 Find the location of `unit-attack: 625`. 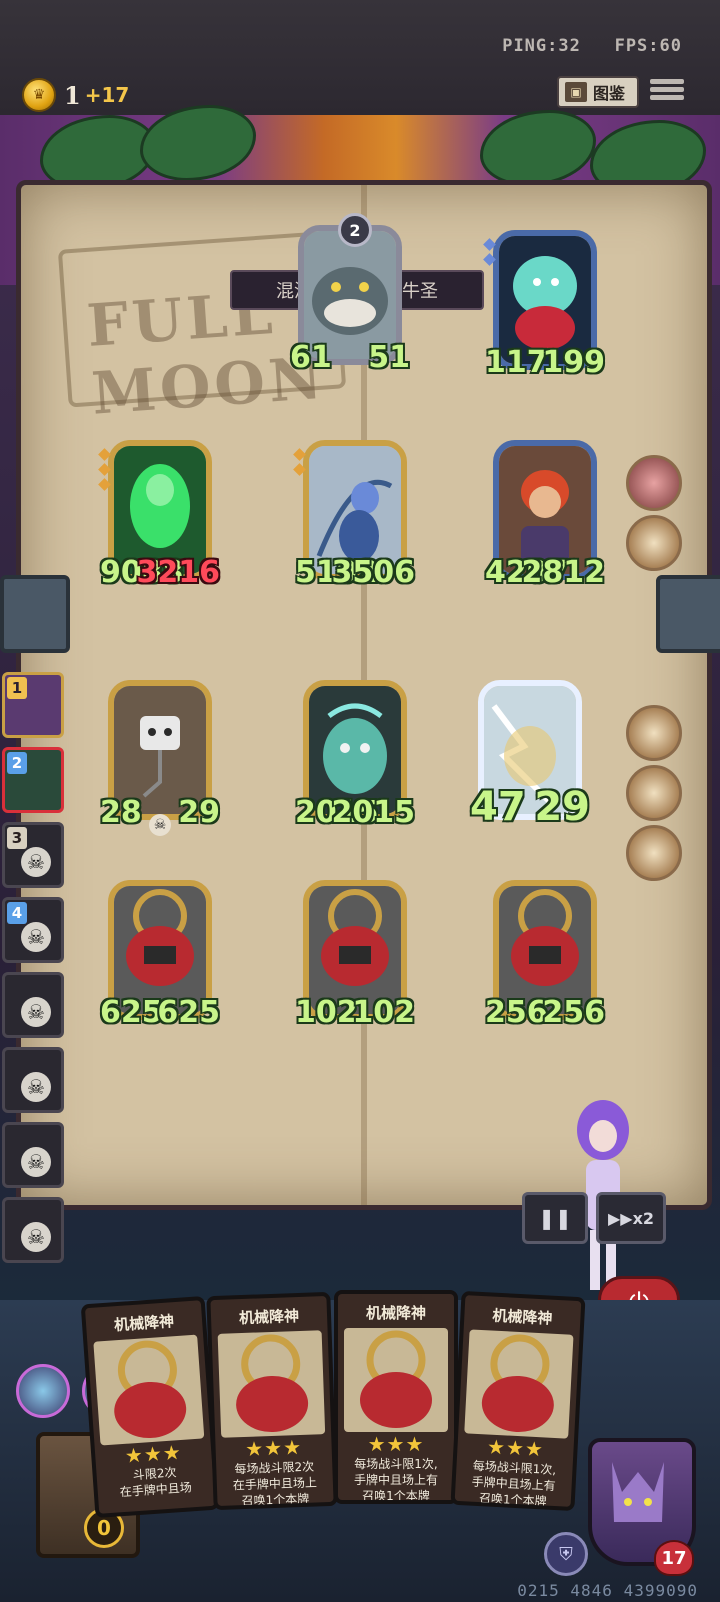

unit-attack: 625 is located at coordinates (131, 1012).